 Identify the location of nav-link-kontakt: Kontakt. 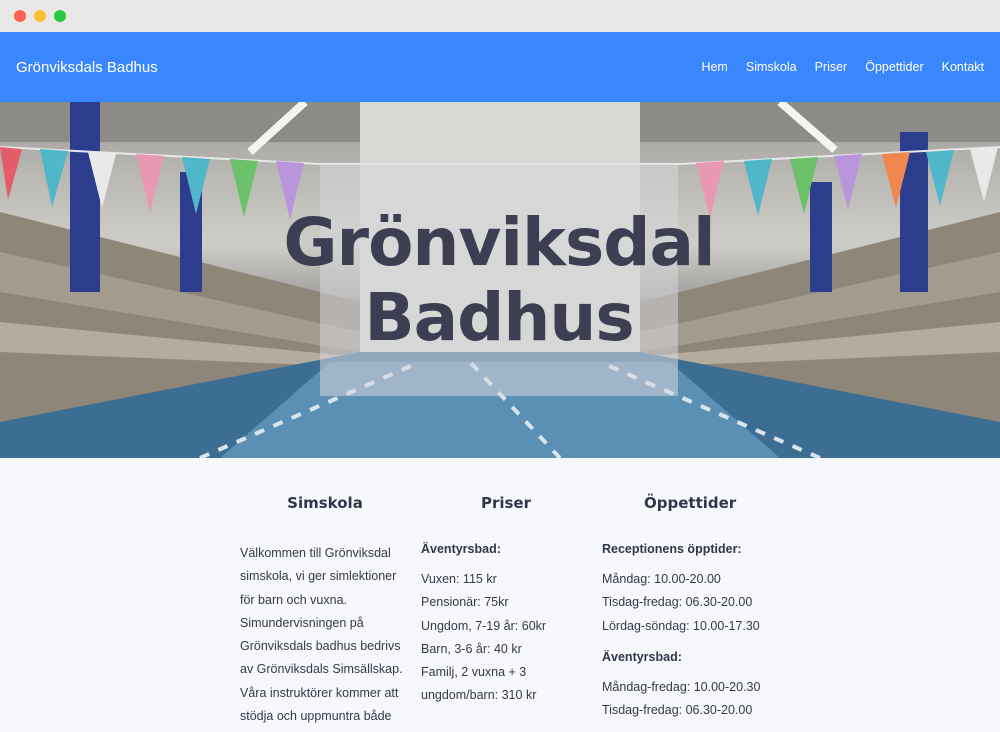
(963, 67).